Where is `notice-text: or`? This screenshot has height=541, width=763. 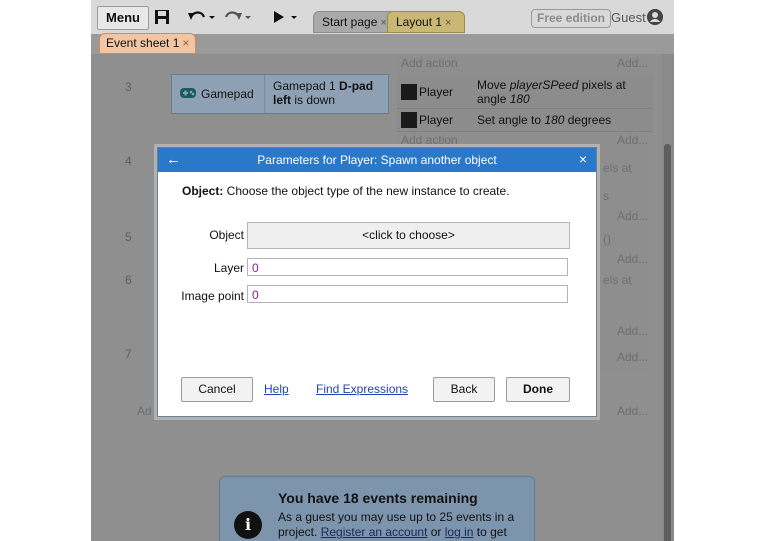
notice-text: or is located at coordinates (436, 532).